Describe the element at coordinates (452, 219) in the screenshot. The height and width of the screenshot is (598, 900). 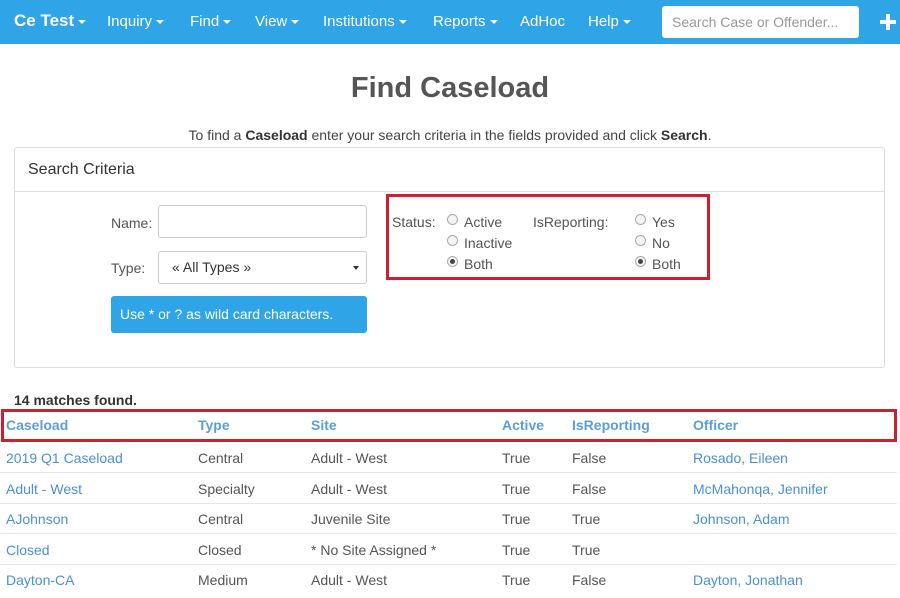
I see `status-active-radio` at that location.